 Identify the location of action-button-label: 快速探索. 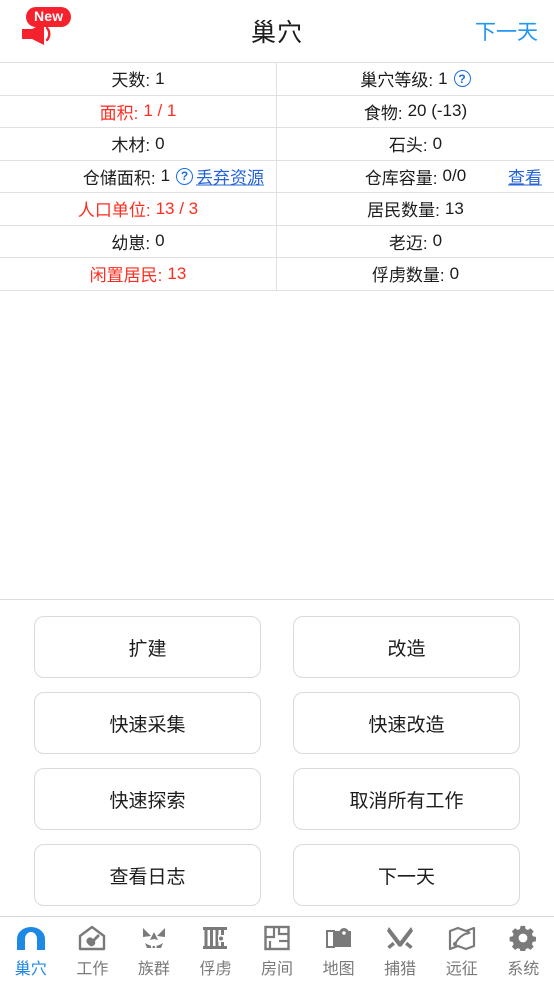
(147, 801).